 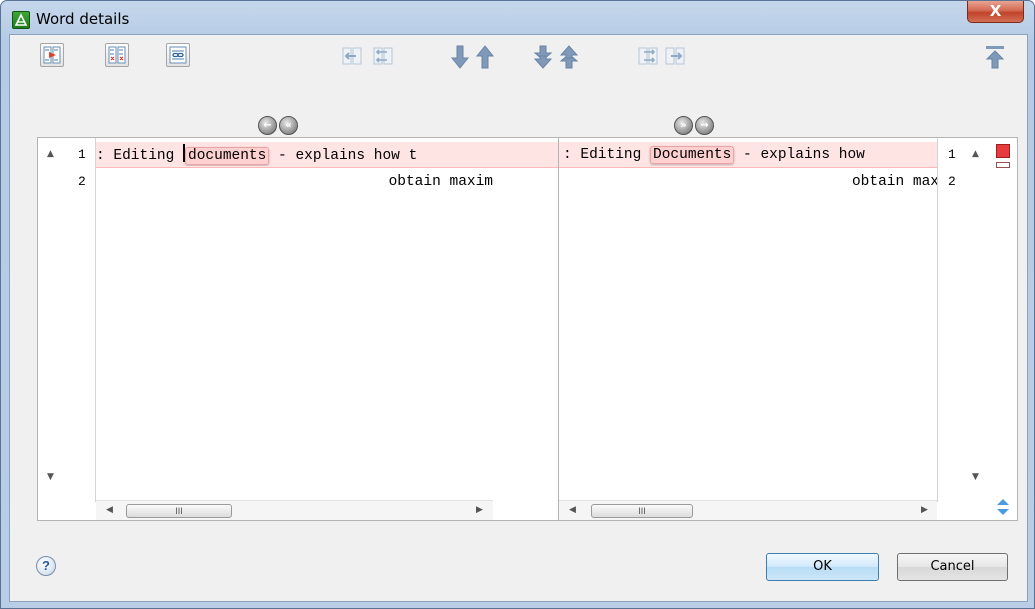 What do you see at coordinates (485, 57) in the screenshot?
I see `previous-change-icon` at bounding box center [485, 57].